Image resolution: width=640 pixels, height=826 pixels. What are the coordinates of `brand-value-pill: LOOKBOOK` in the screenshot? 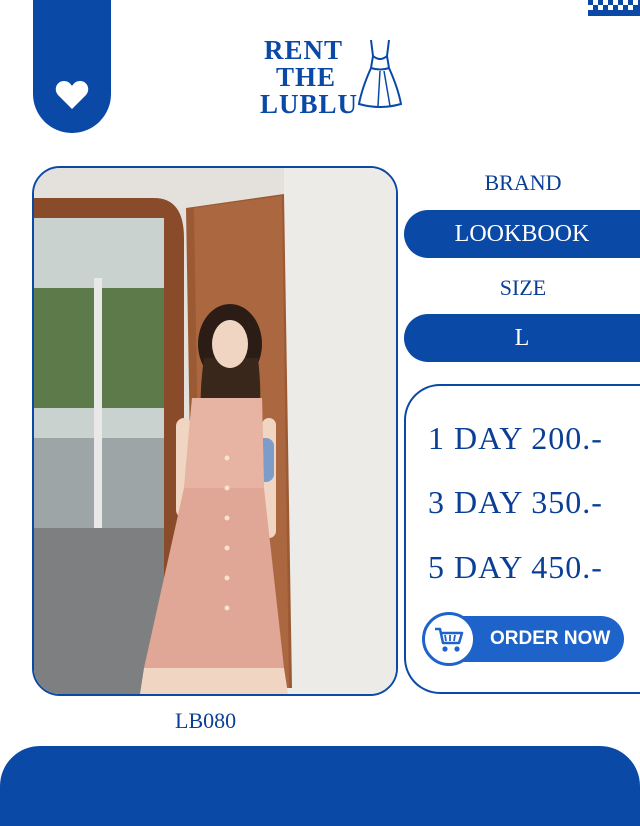 It's located at (522, 234).